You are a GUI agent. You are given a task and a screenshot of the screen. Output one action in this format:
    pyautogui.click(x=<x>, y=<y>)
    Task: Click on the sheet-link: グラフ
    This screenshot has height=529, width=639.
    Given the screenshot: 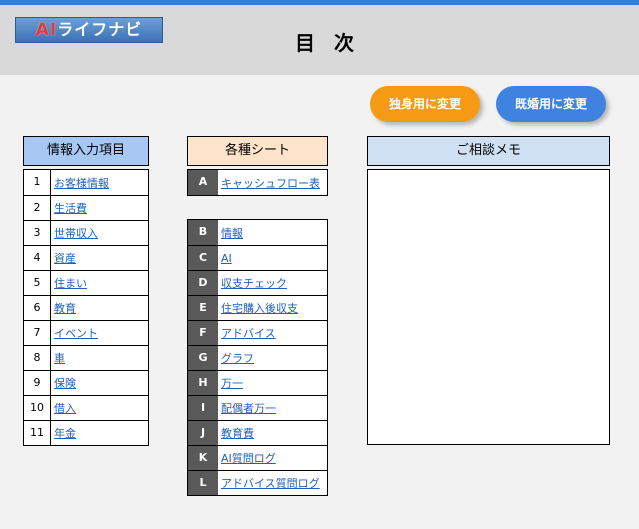 What is the action you would take?
    pyautogui.click(x=236, y=358)
    